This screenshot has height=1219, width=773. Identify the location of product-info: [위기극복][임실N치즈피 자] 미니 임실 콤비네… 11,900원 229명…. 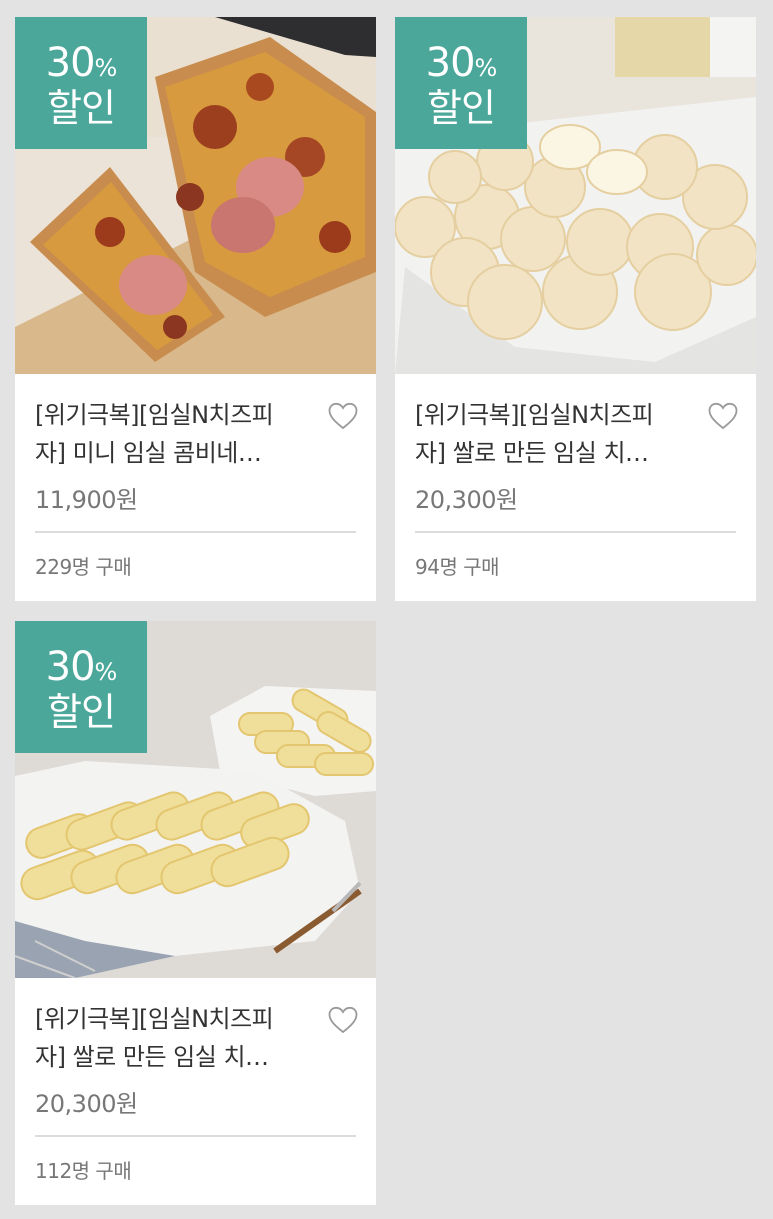
(195, 477).